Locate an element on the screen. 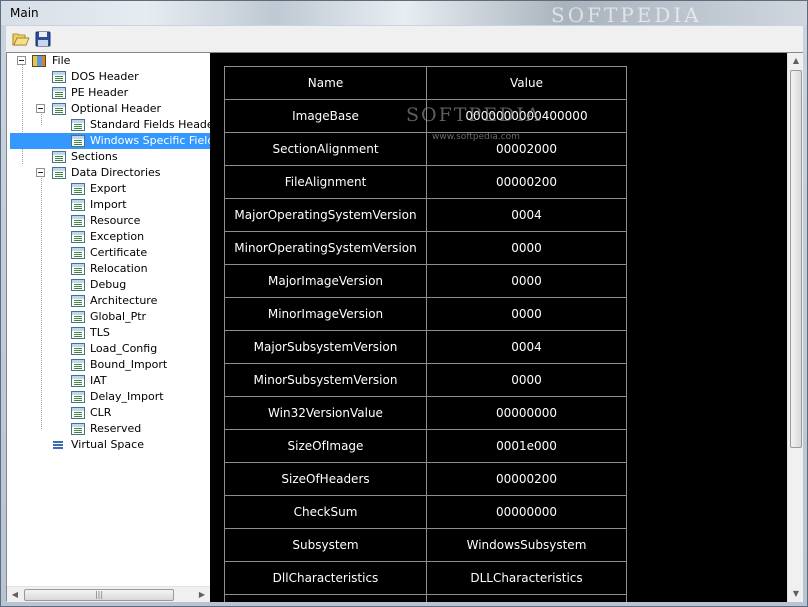 This screenshot has width=808, height=607. cell-name: ImageBase is located at coordinates (325, 116).